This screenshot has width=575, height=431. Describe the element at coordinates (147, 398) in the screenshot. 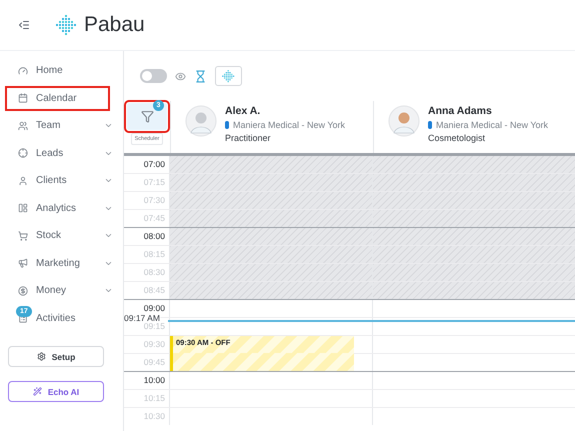

I see `time-label: 10:15` at that location.